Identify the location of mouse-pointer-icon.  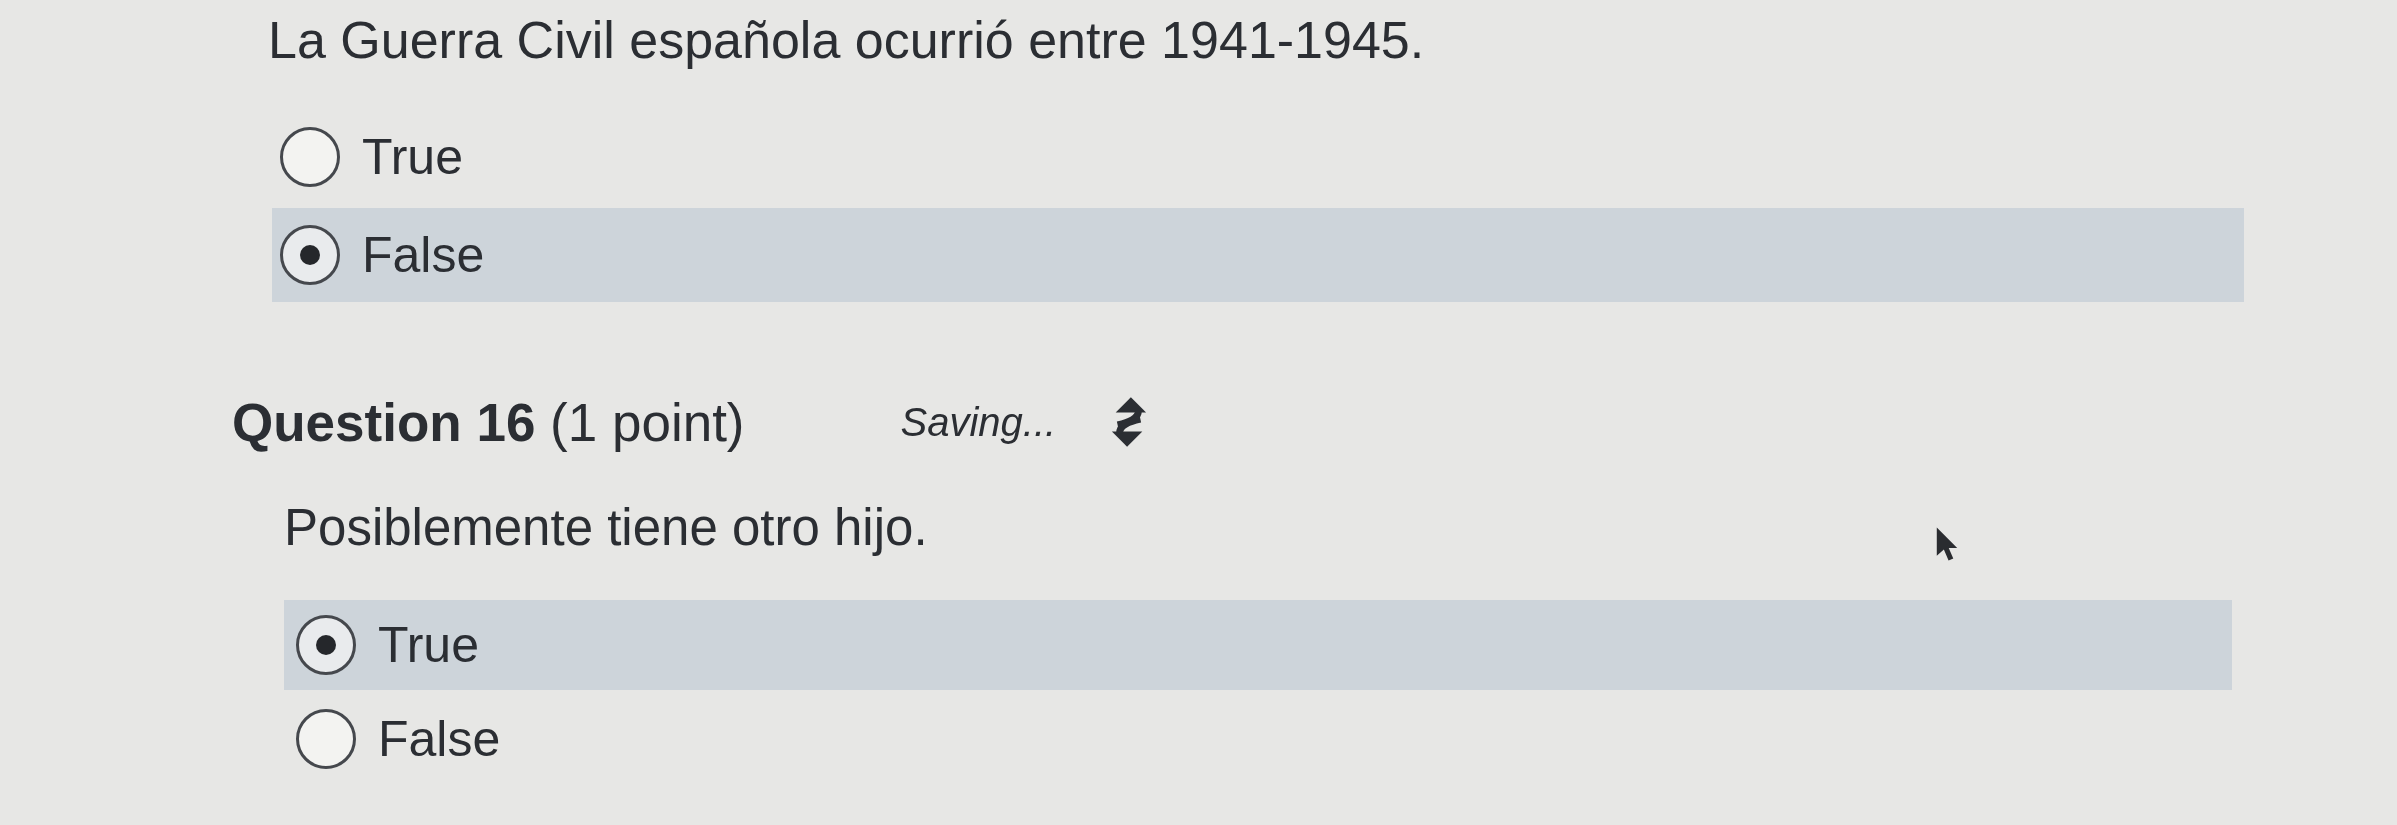
(1947, 544).